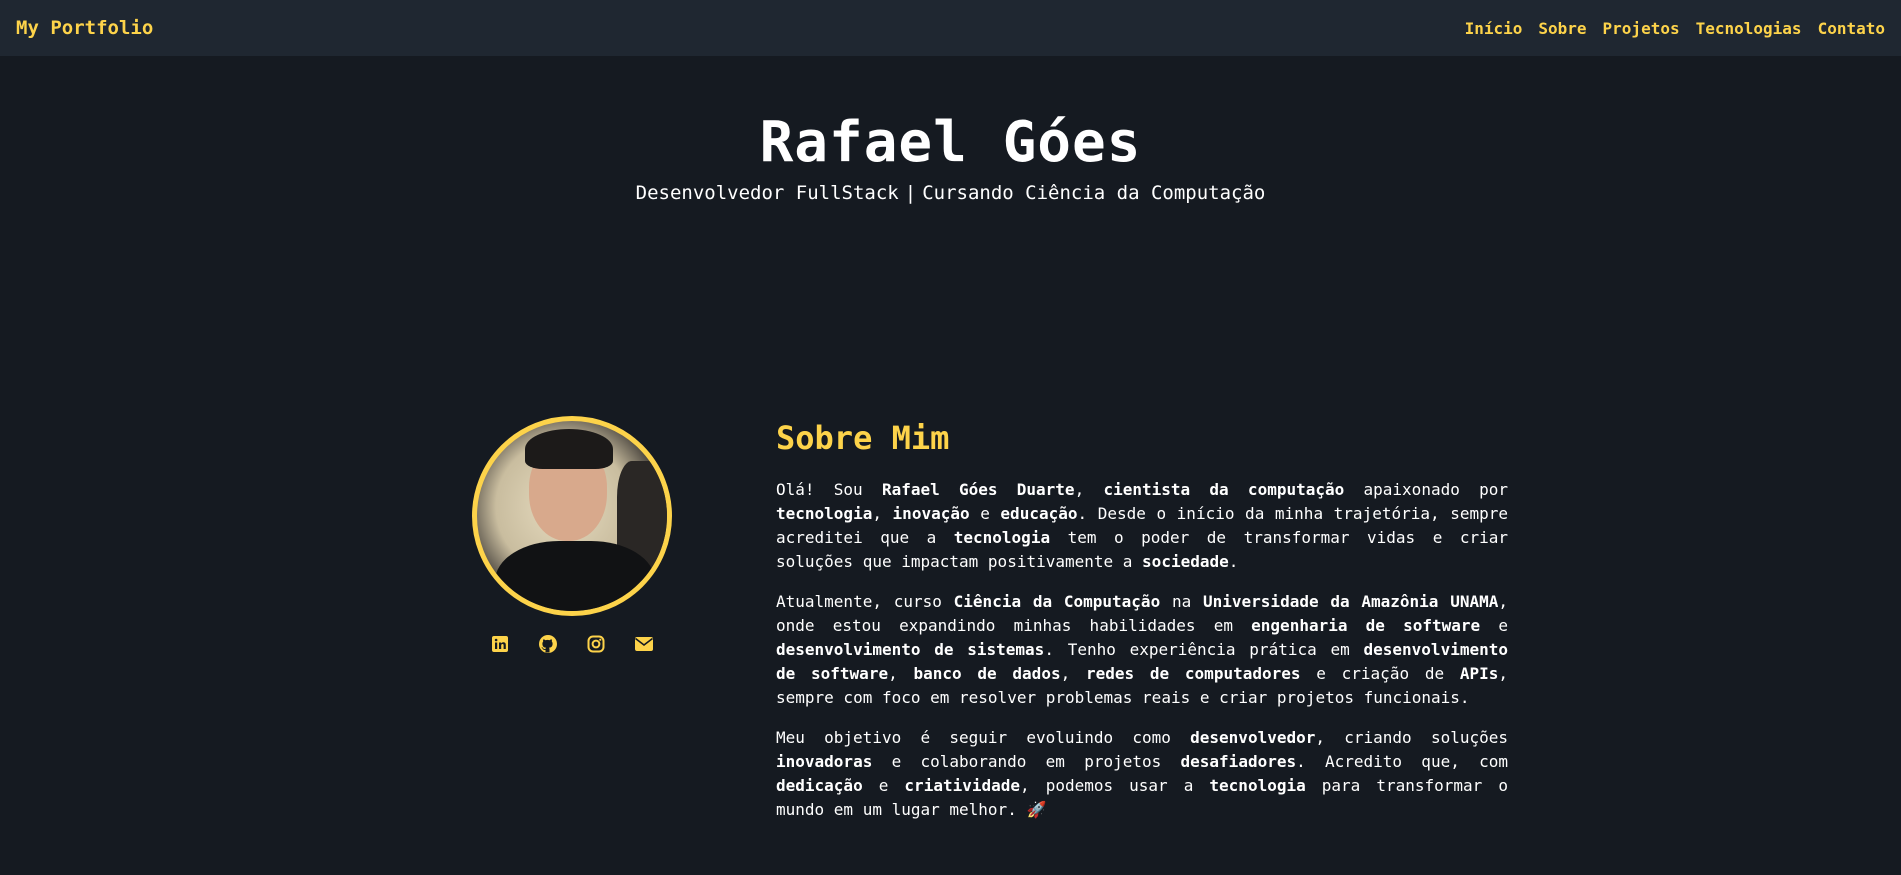 The width and height of the screenshot is (1901, 875). What do you see at coordinates (1494, 28) in the screenshot?
I see `nav-link-inicio: Início` at bounding box center [1494, 28].